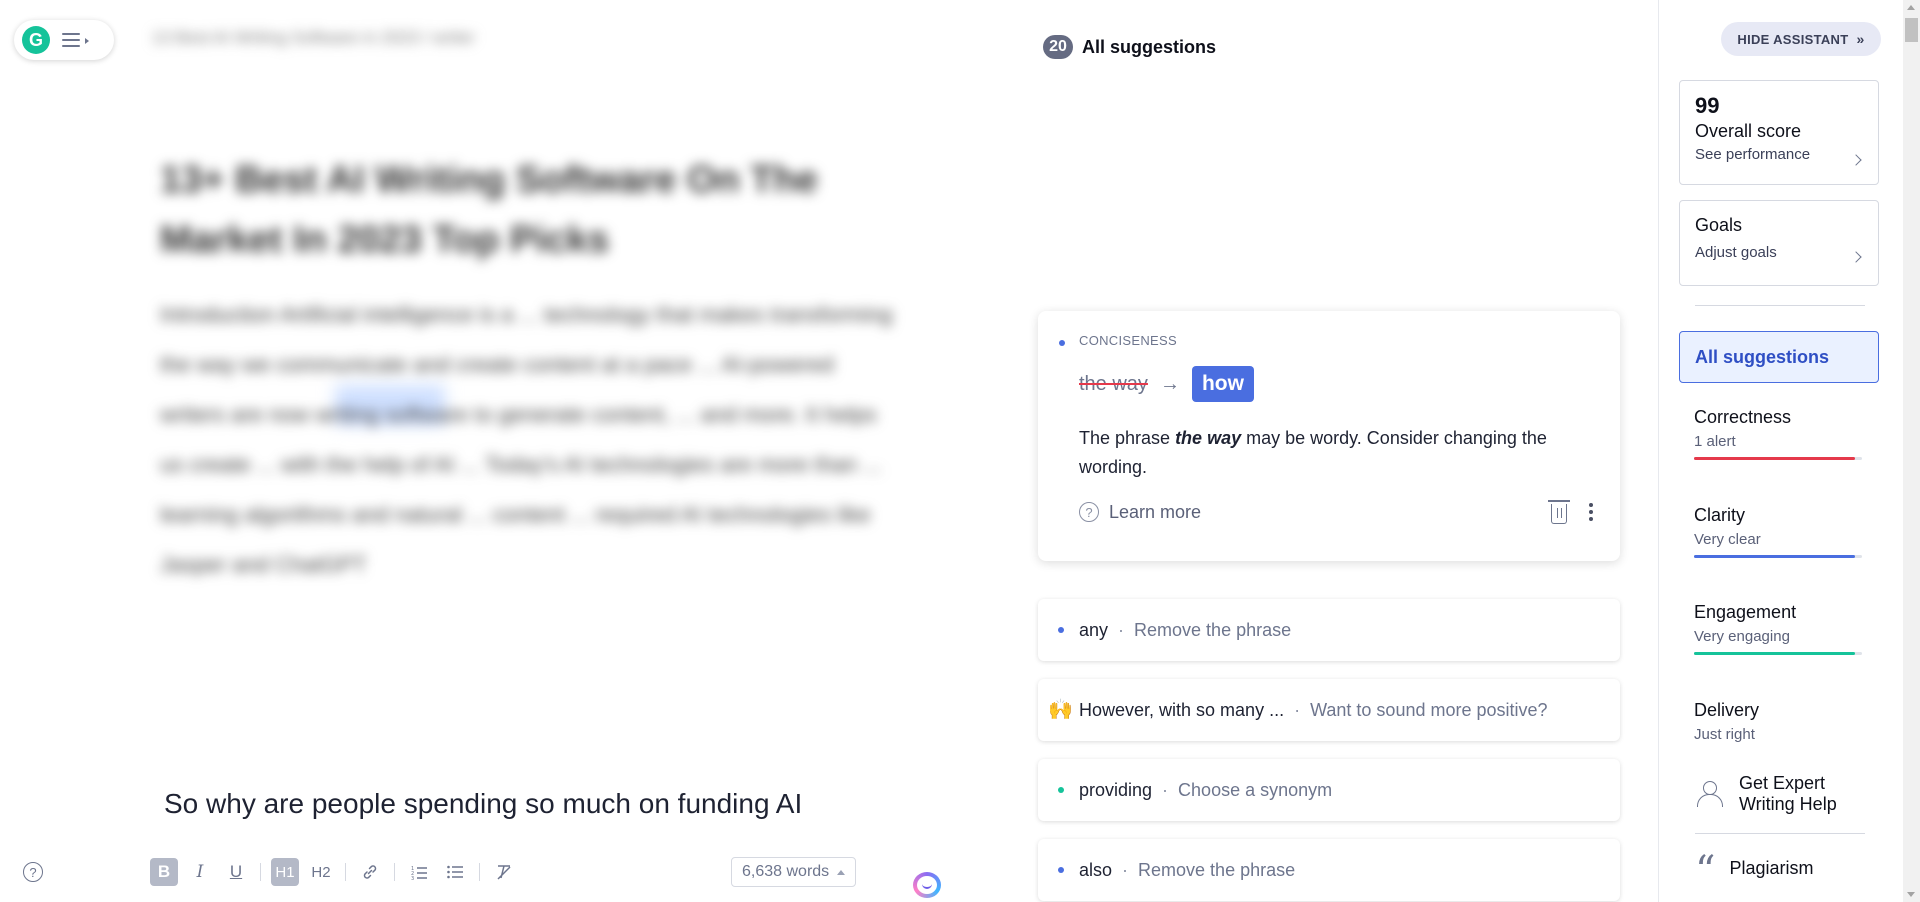 The image size is (1920, 902). Describe the element at coordinates (1128, 340) in the screenshot. I see `card-category: CONCISENESS` at that location.